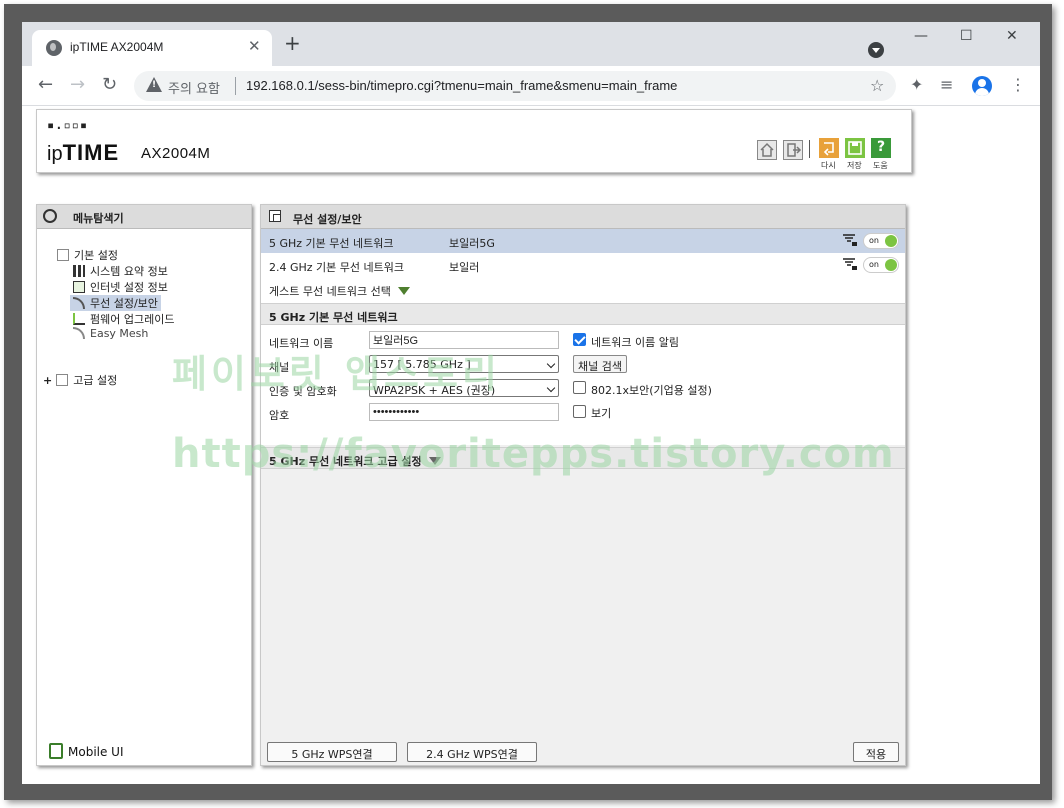  I want to click on reload-config-icon, so click(829, 148).